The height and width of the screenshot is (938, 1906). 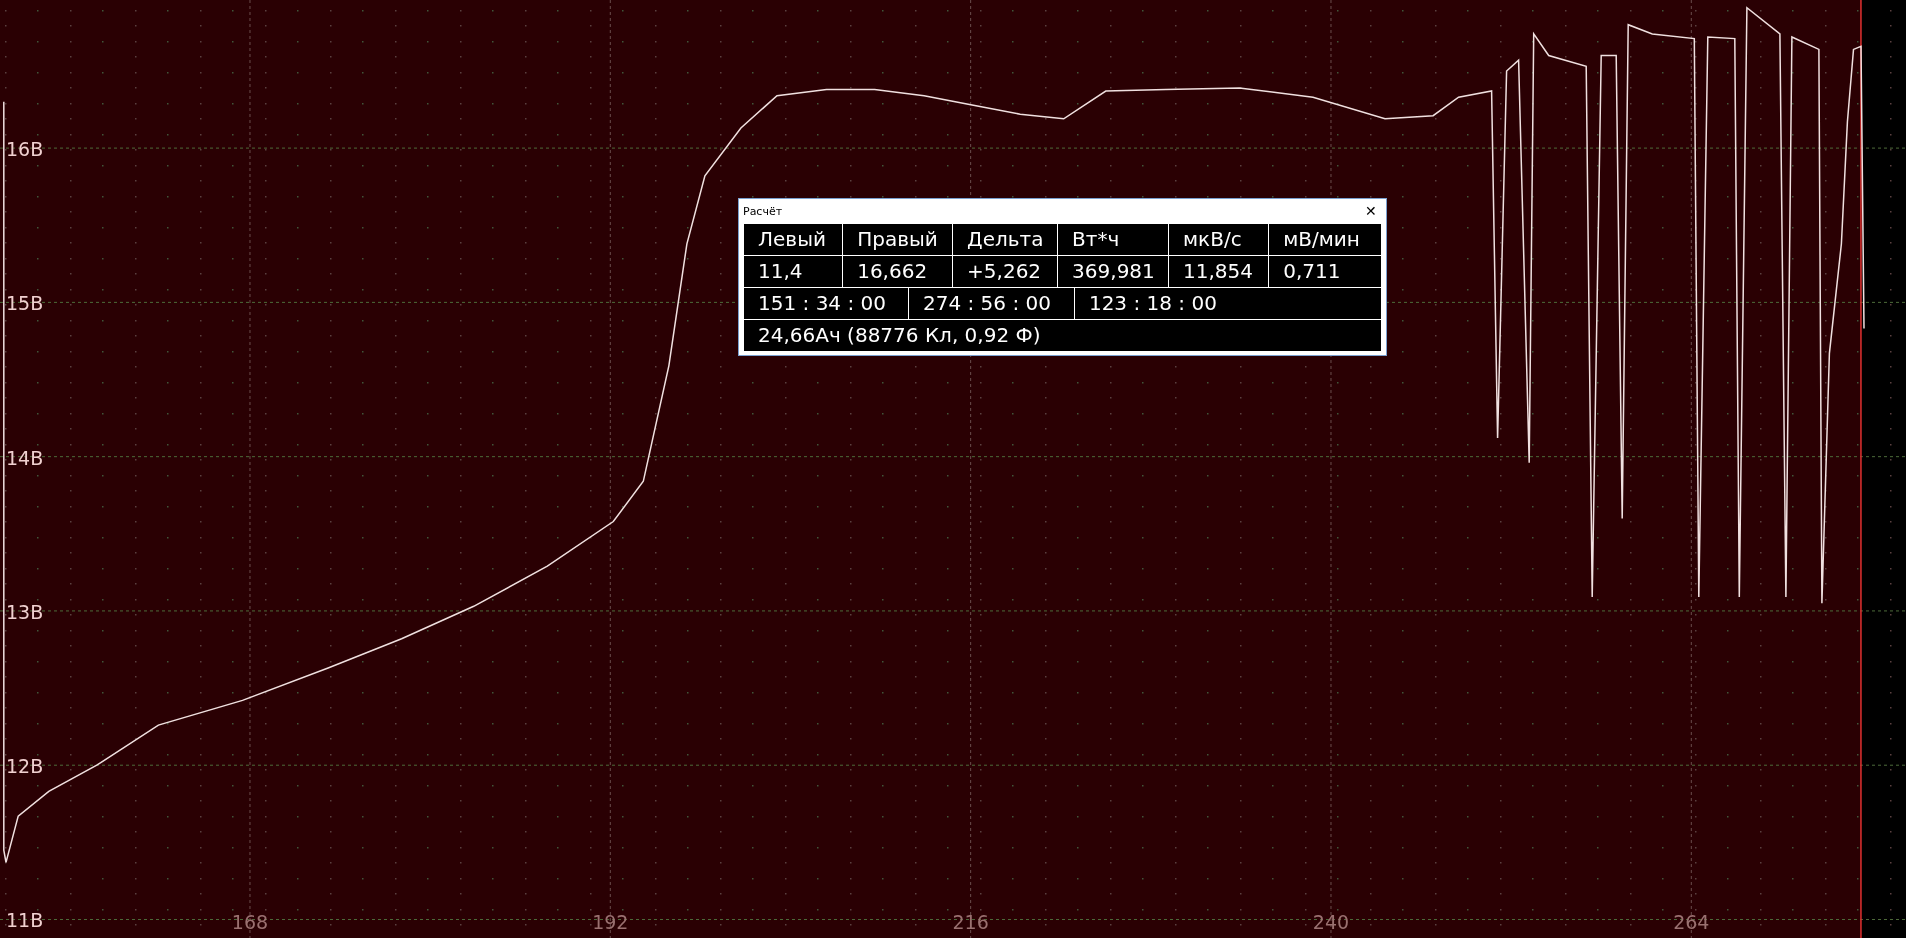 I want to click on axis-tick-label: 12В, so click(x=25, y=766).